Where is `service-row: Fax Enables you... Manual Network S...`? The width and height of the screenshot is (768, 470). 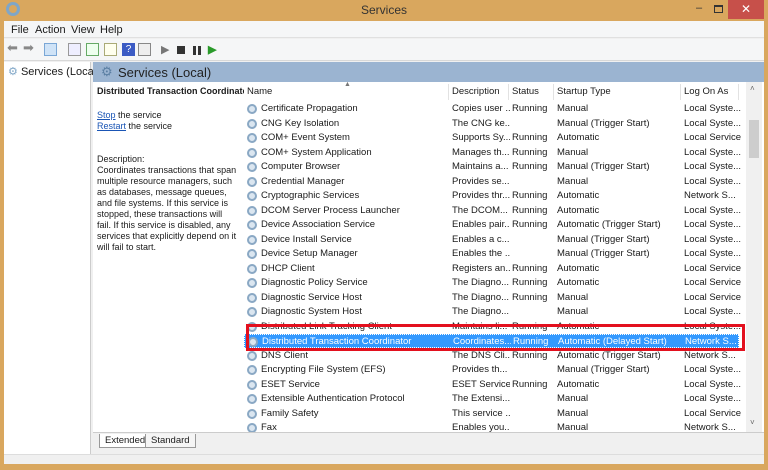 service-row: Fax Enables you... Manual Network S... is located at coordinates (491, 426).